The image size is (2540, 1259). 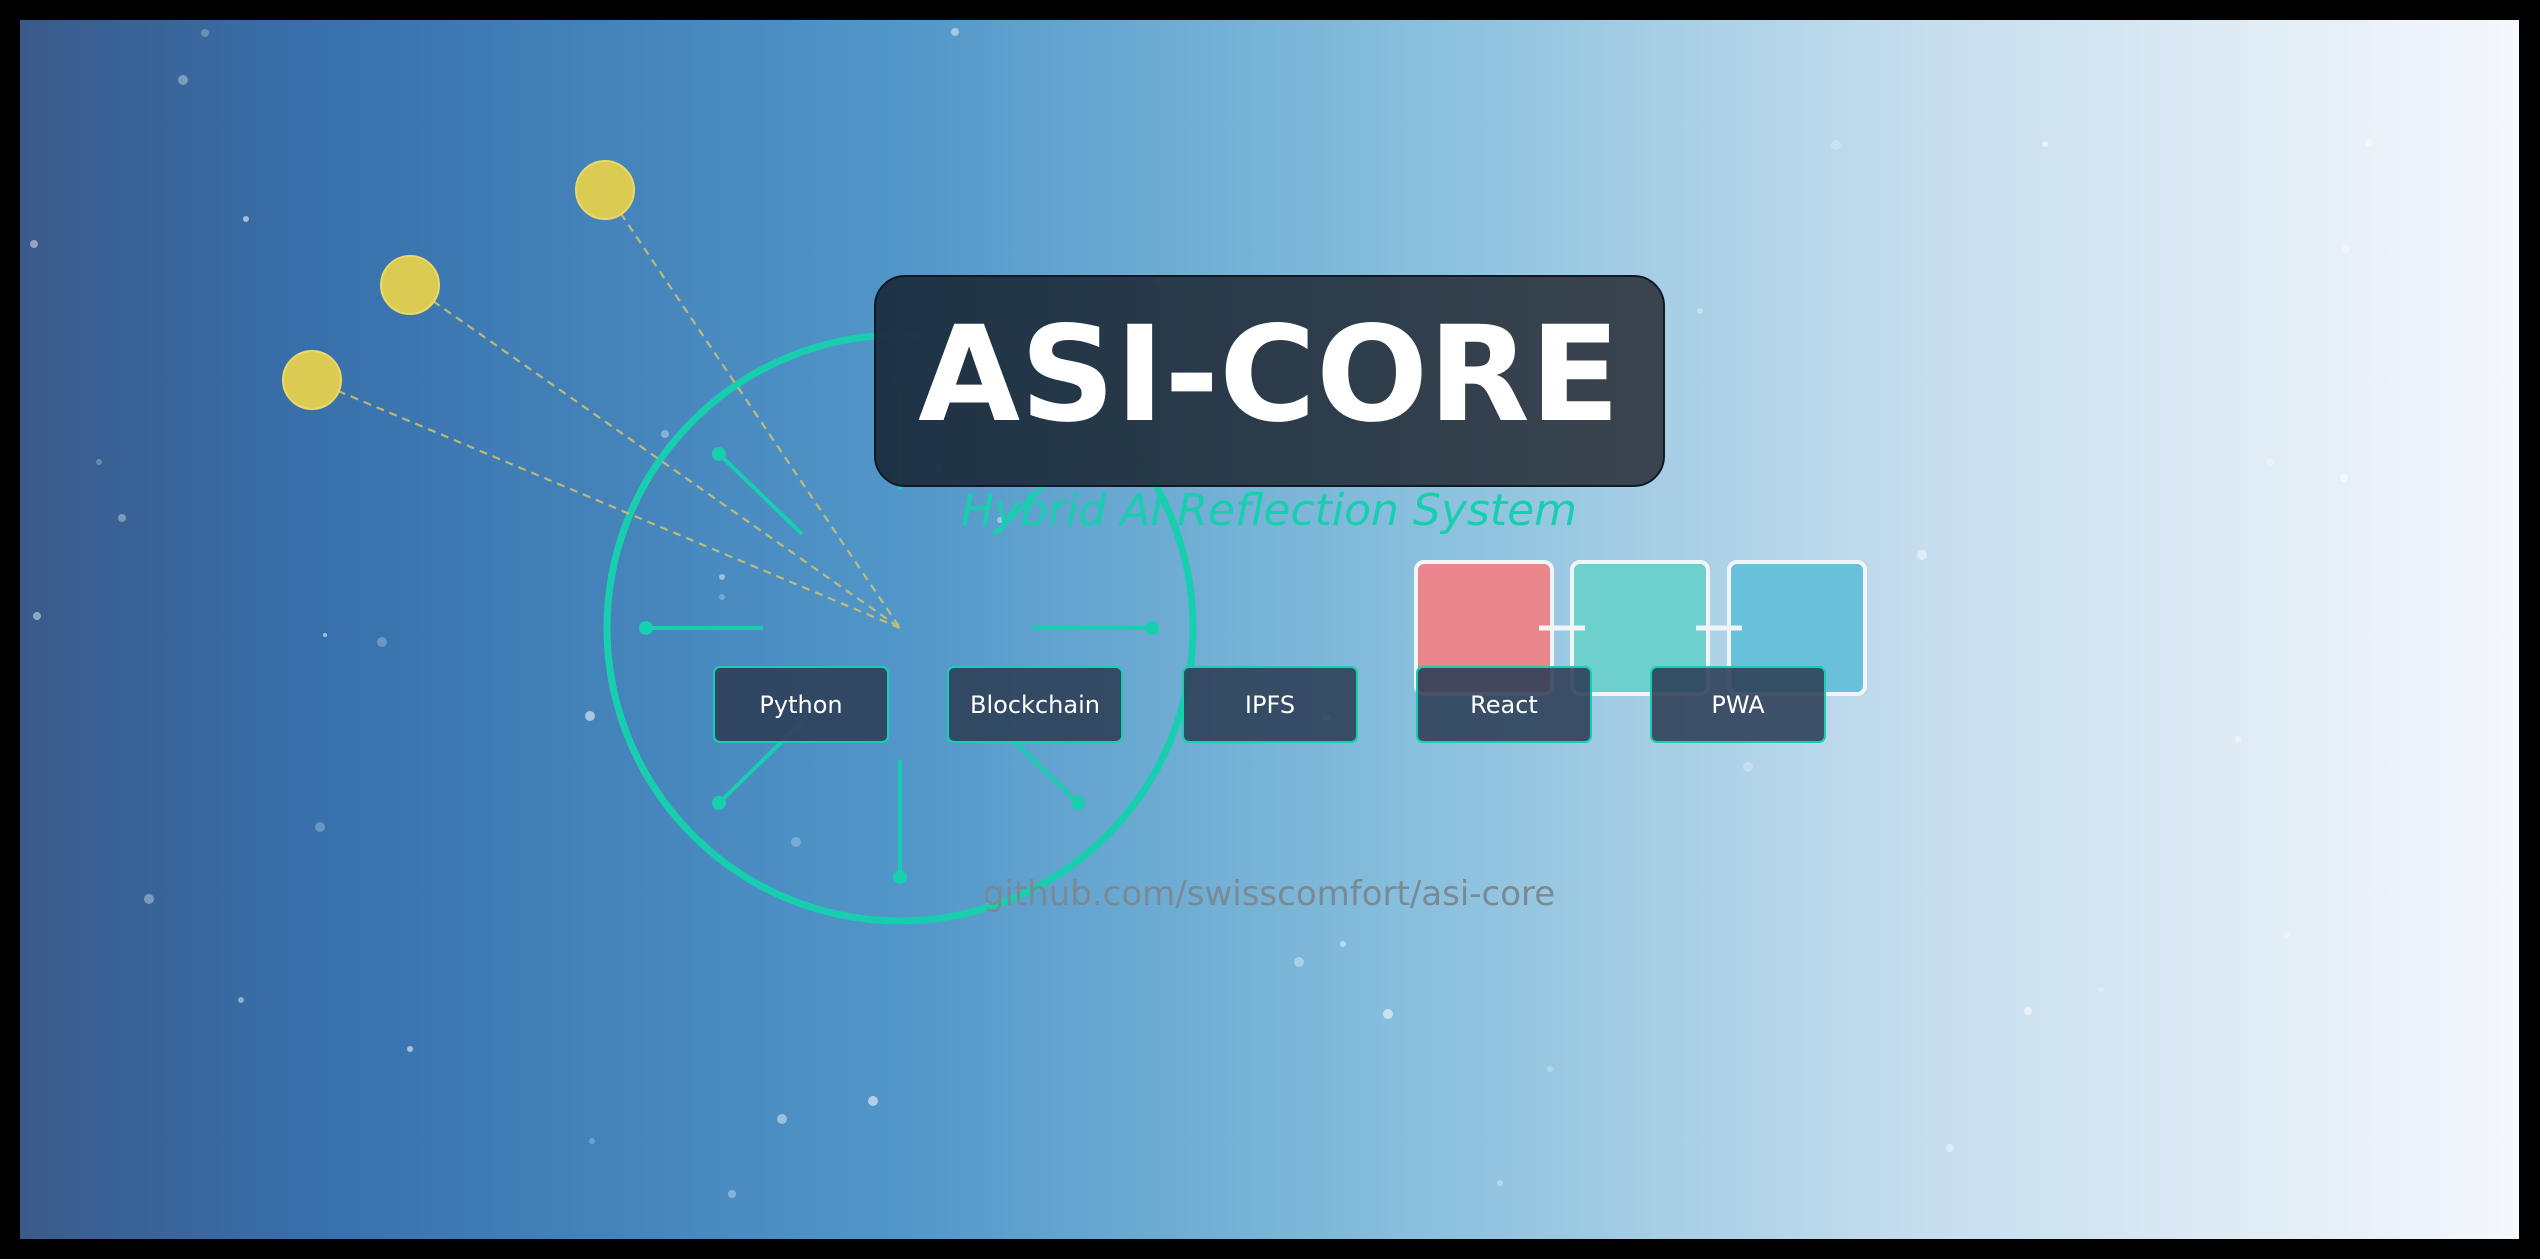 I want to click on tech-tag-ipfs: IPFS, so click(x=1270, y=704).